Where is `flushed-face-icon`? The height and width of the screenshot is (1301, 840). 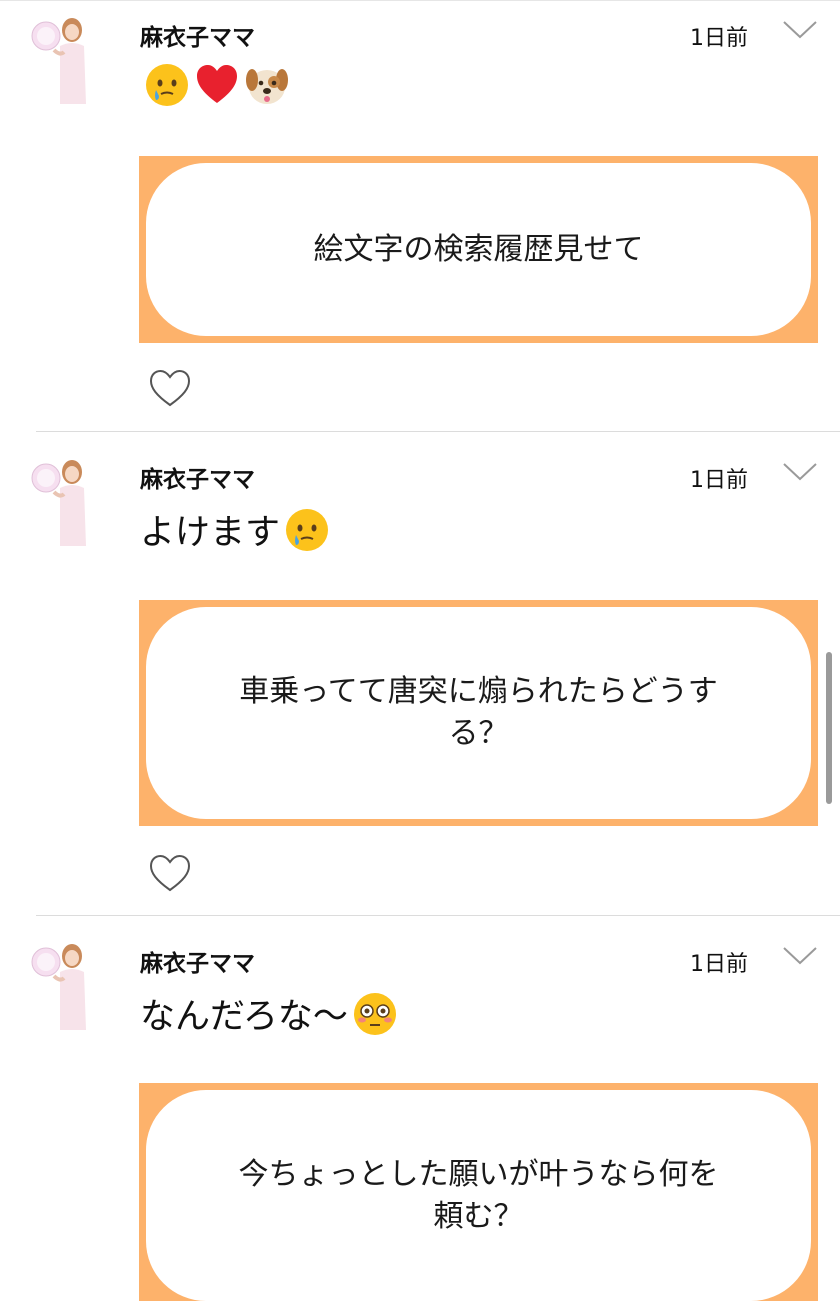
flushed-face-icon is located at coordinates (374, 1013).